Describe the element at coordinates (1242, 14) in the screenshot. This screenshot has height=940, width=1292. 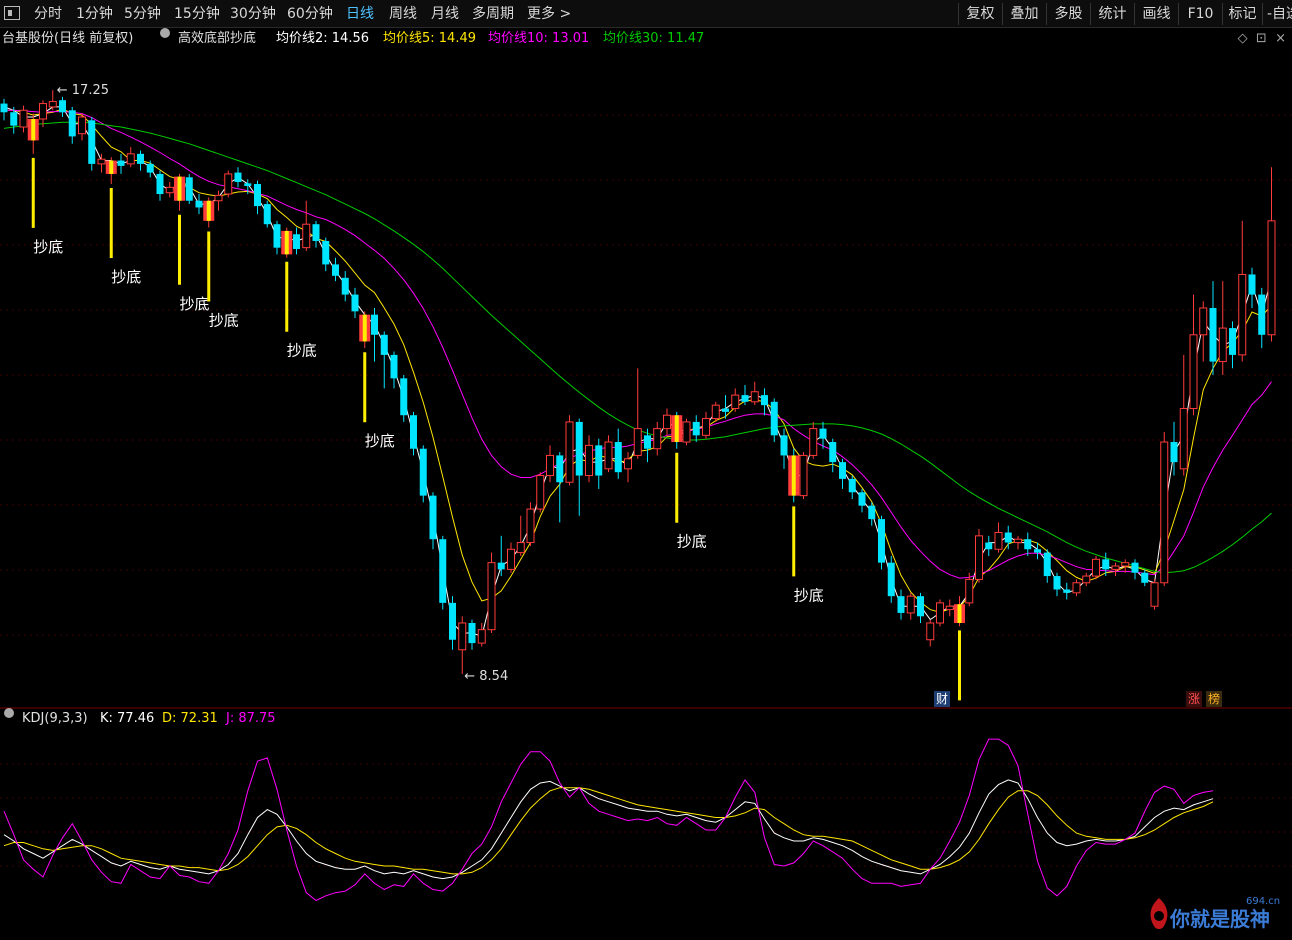
I see `mark-button: 标记` at that location.